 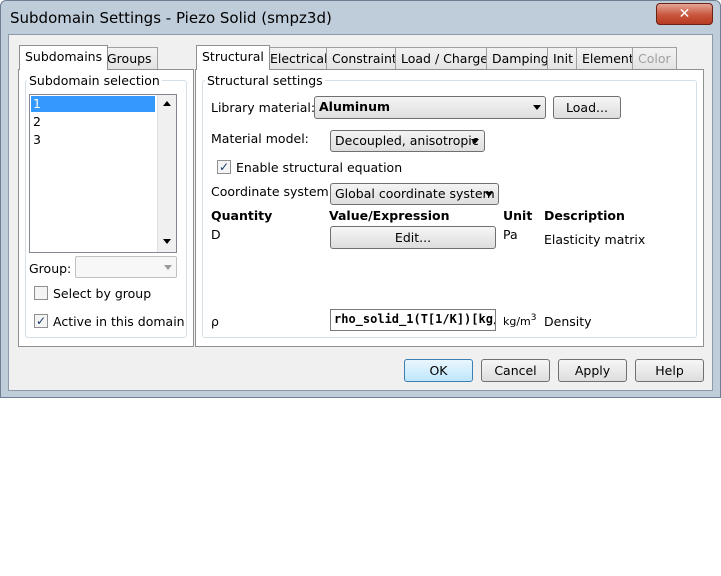 I want to click on ok-button: OK, so click(x=438, y=370).